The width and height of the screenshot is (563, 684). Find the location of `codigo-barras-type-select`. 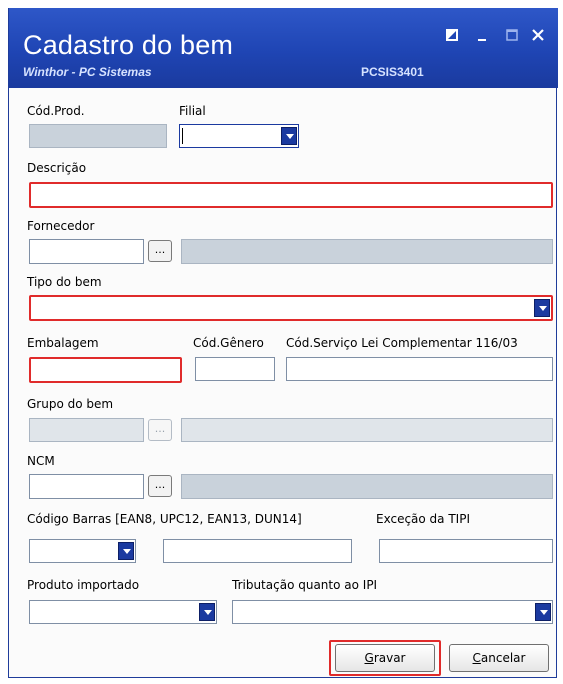

codigo-barras-type-select is located at coordinates (82, 551).